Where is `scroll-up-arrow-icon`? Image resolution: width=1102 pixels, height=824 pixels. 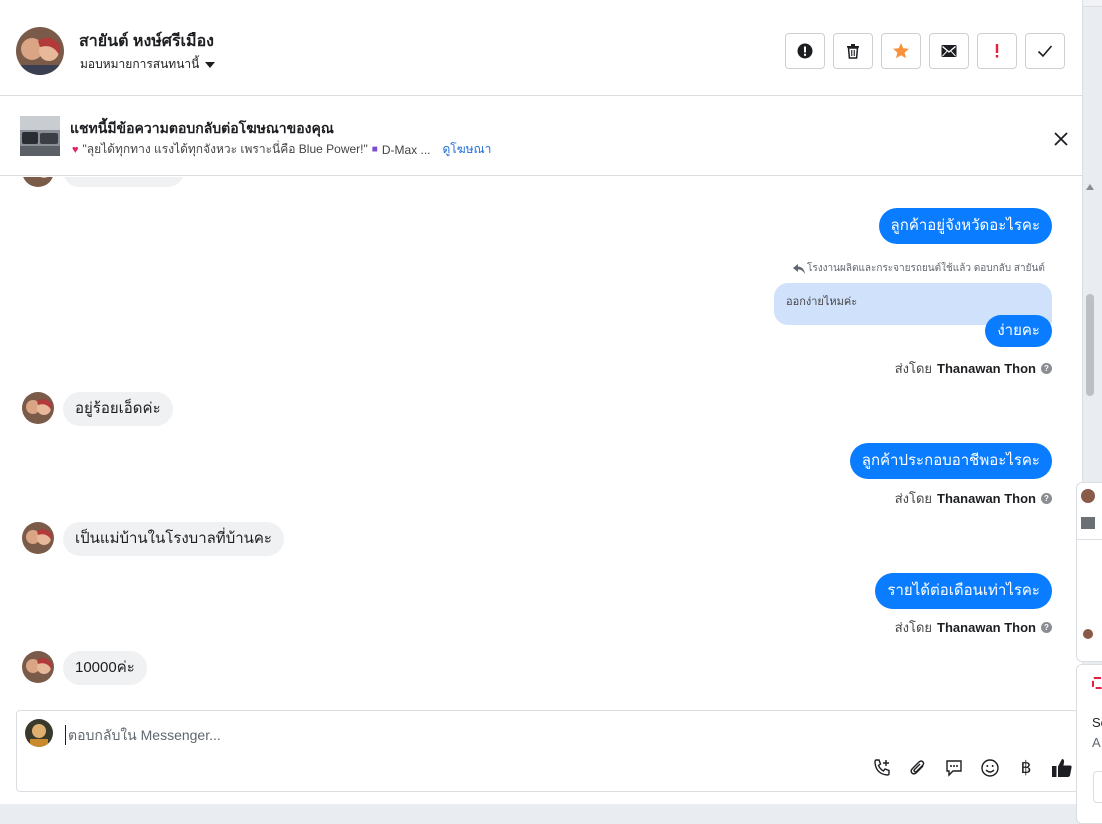 scroll-up-arrow-icon is located at coordinates (1090, 187).